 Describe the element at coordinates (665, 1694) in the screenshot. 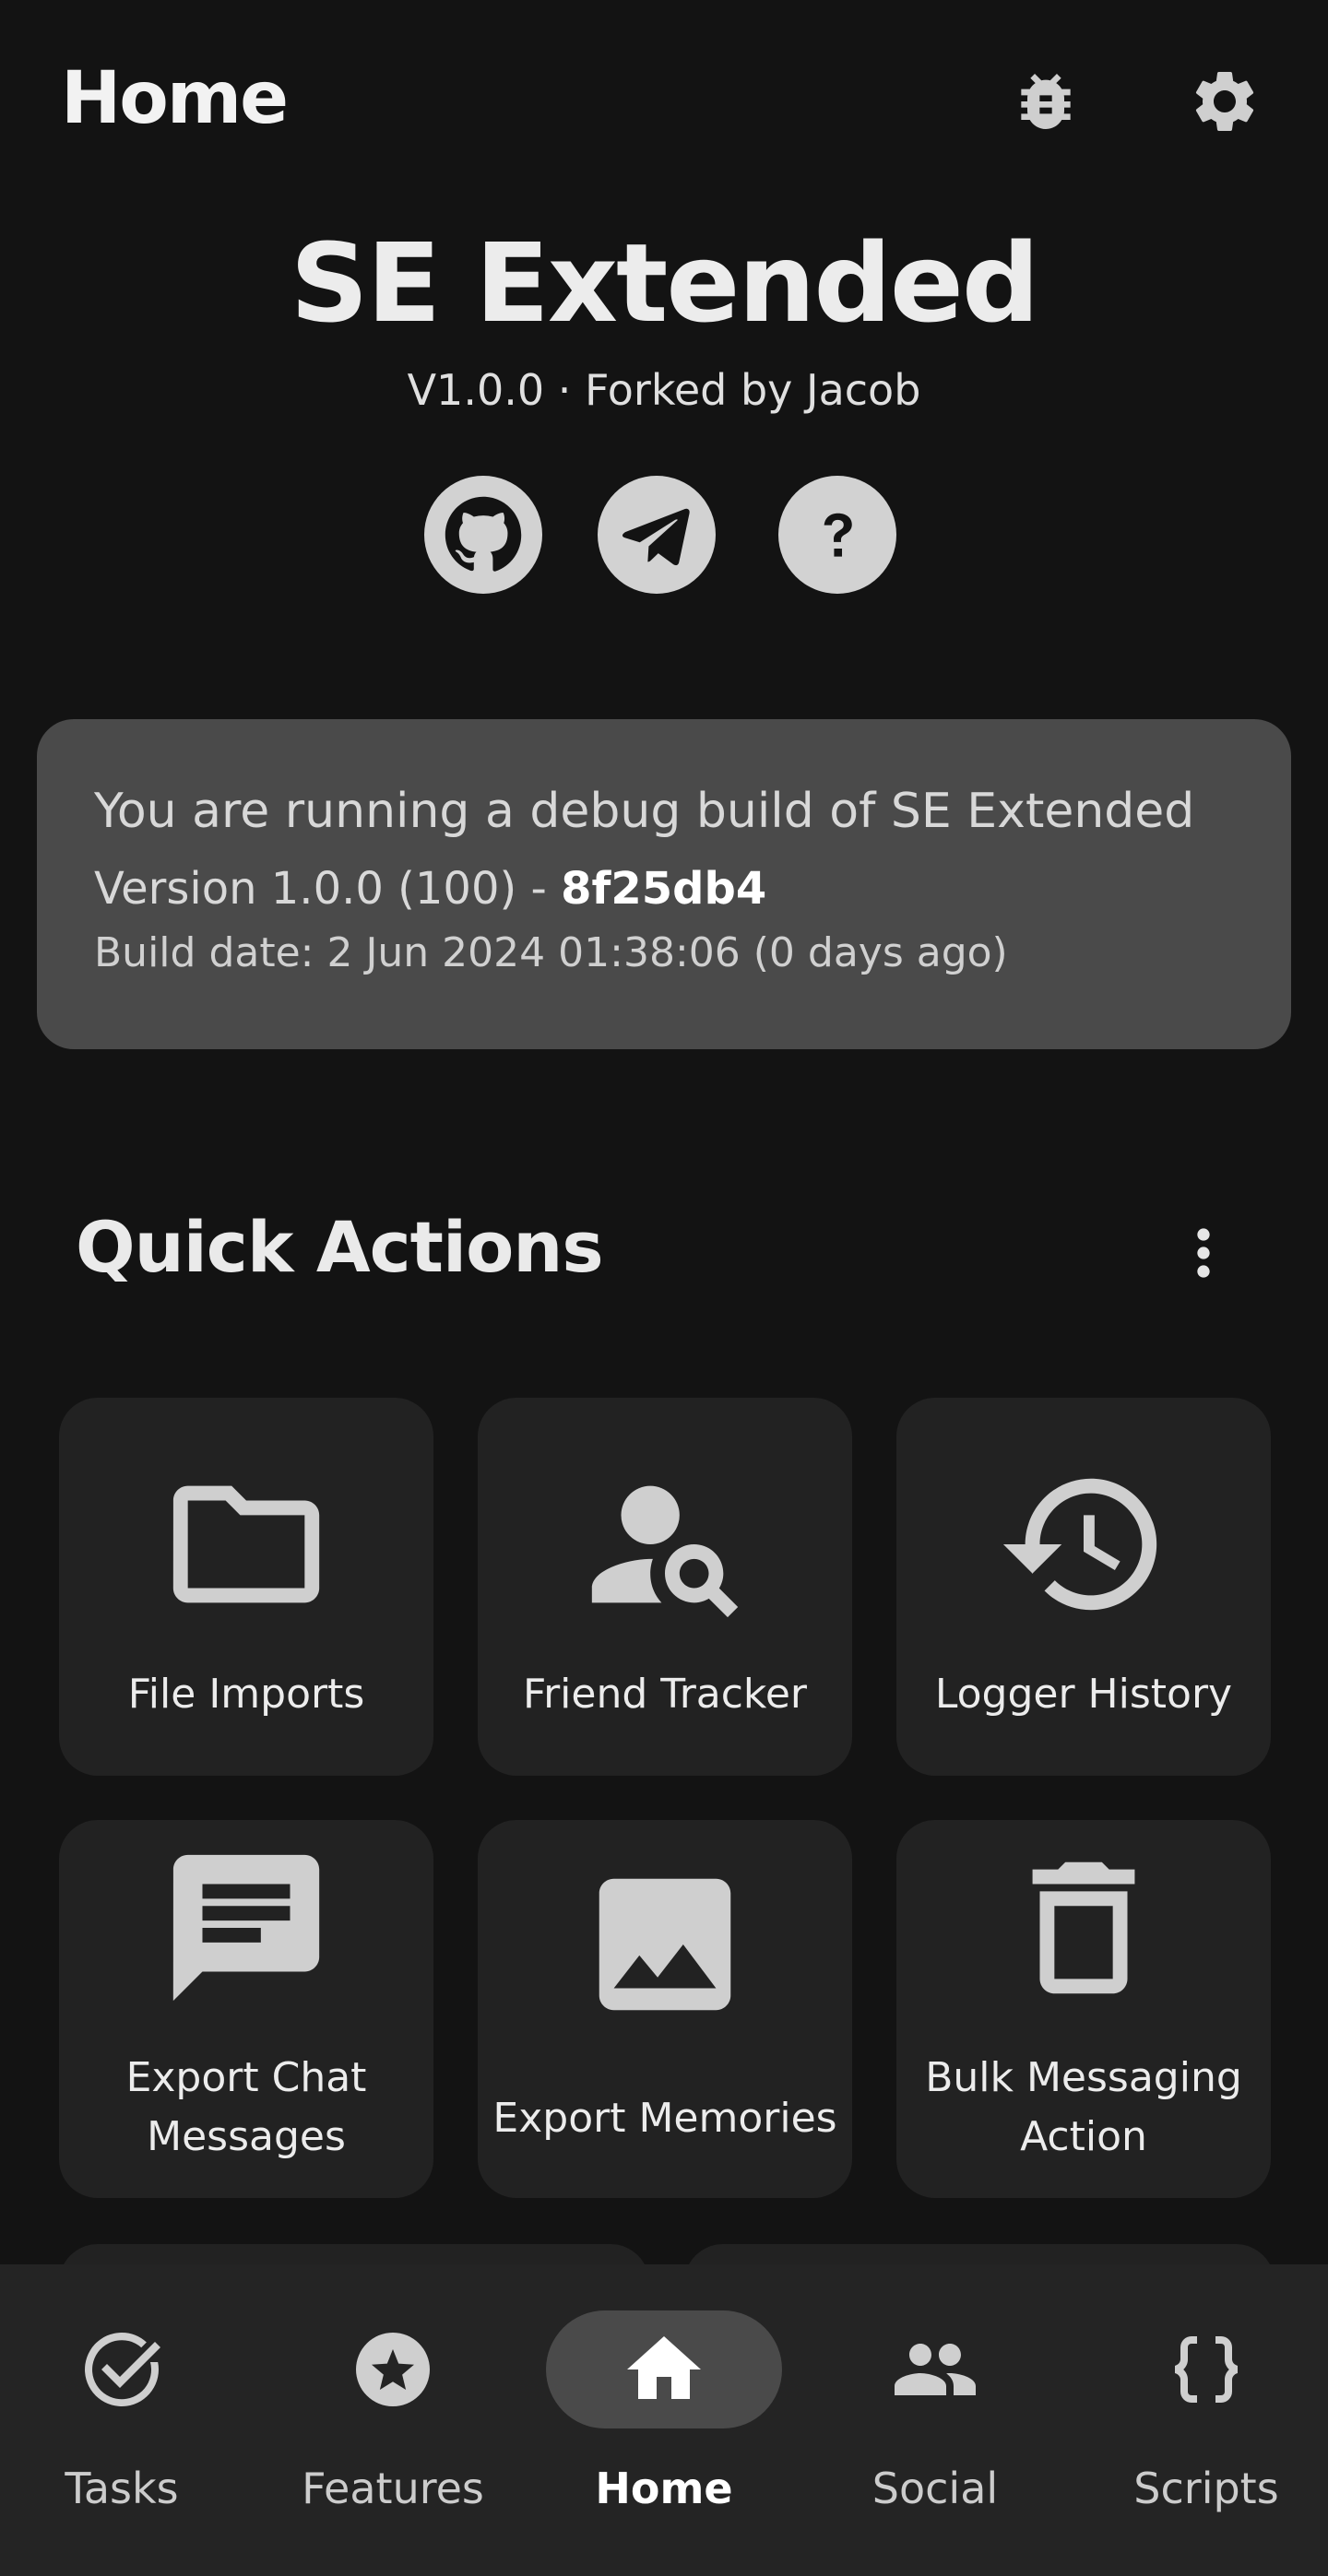

I see `quick-action-label: Friend Tracker` at that location.